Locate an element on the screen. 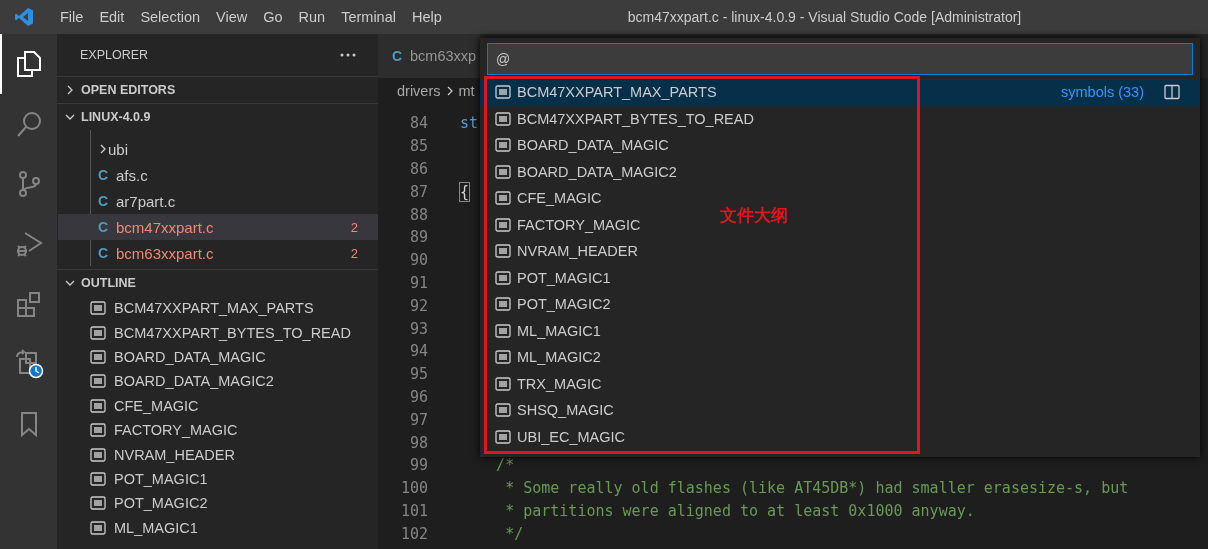  line-number: 88 is located at coordinates (418, 214).